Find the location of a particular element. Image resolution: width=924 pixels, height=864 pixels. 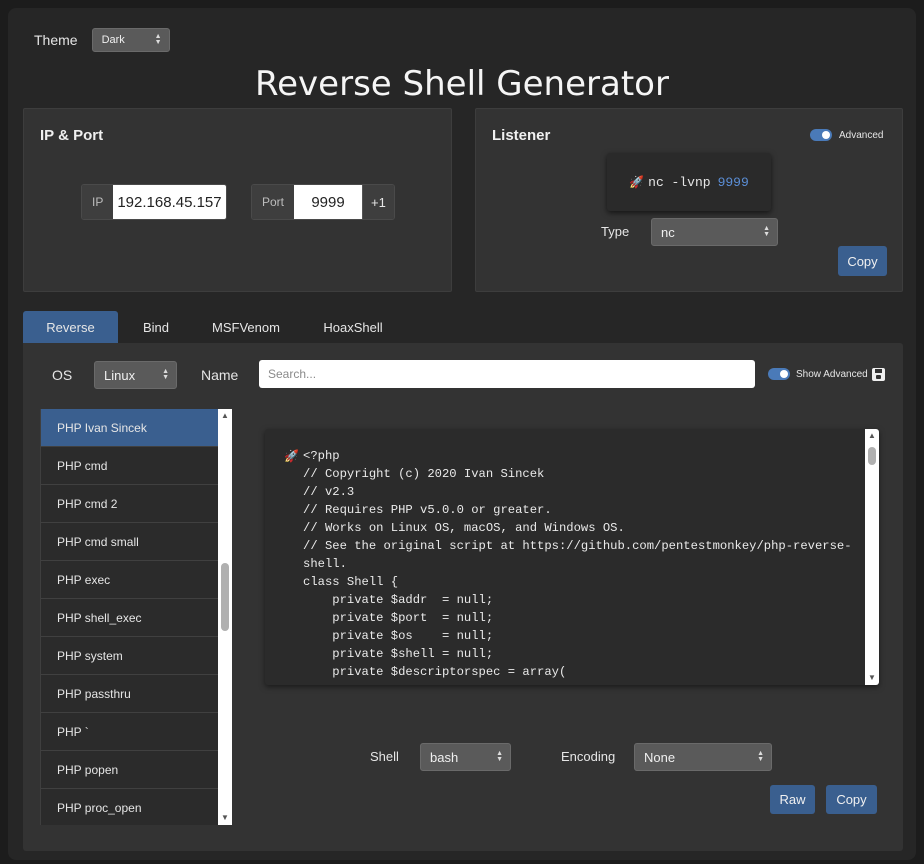

list-item: PHP cmd 2 is located at coordinates (130, 504).